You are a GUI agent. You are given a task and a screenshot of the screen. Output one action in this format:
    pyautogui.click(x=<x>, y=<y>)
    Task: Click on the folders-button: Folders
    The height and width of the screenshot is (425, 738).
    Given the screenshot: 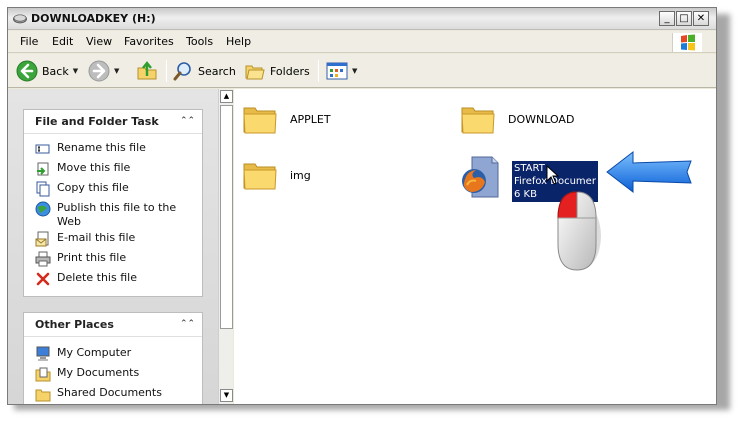 What is the action you would take?
    pyautogui.click(x=277, y=71)
    